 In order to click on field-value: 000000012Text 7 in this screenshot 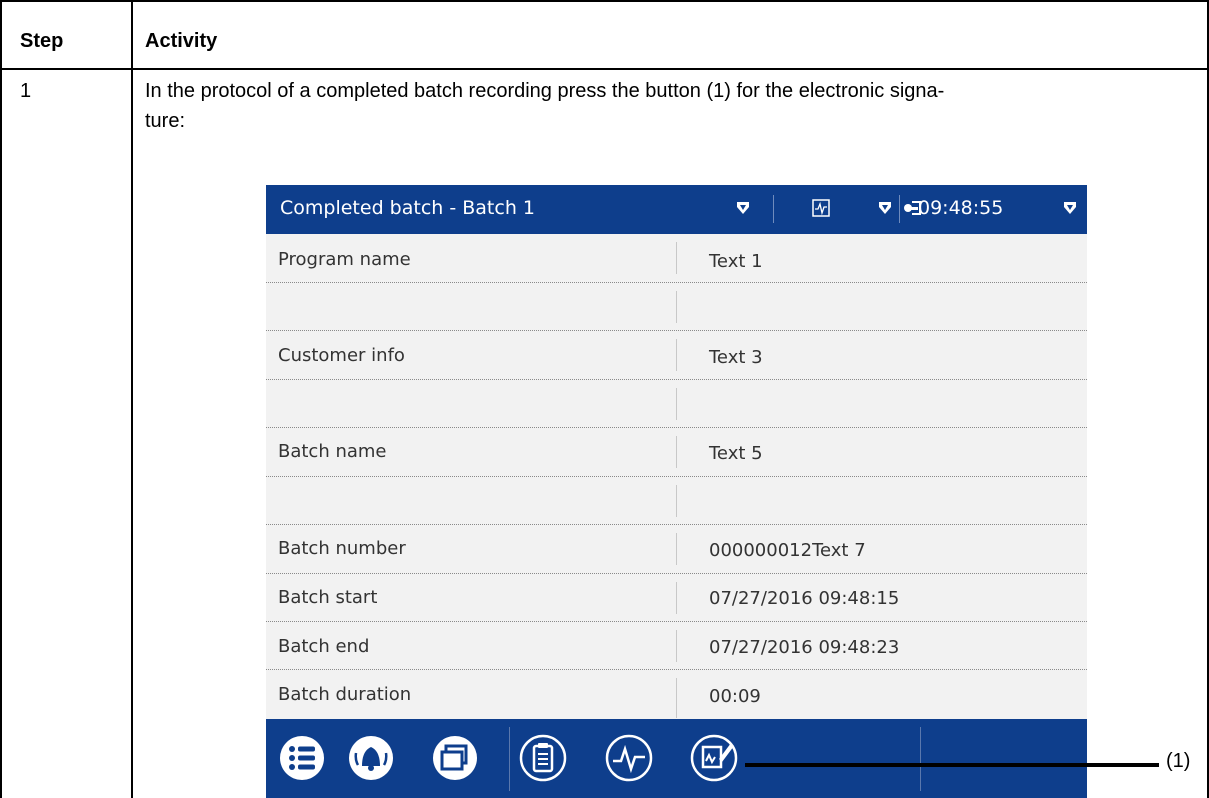, I will do `click(787, 550)`.